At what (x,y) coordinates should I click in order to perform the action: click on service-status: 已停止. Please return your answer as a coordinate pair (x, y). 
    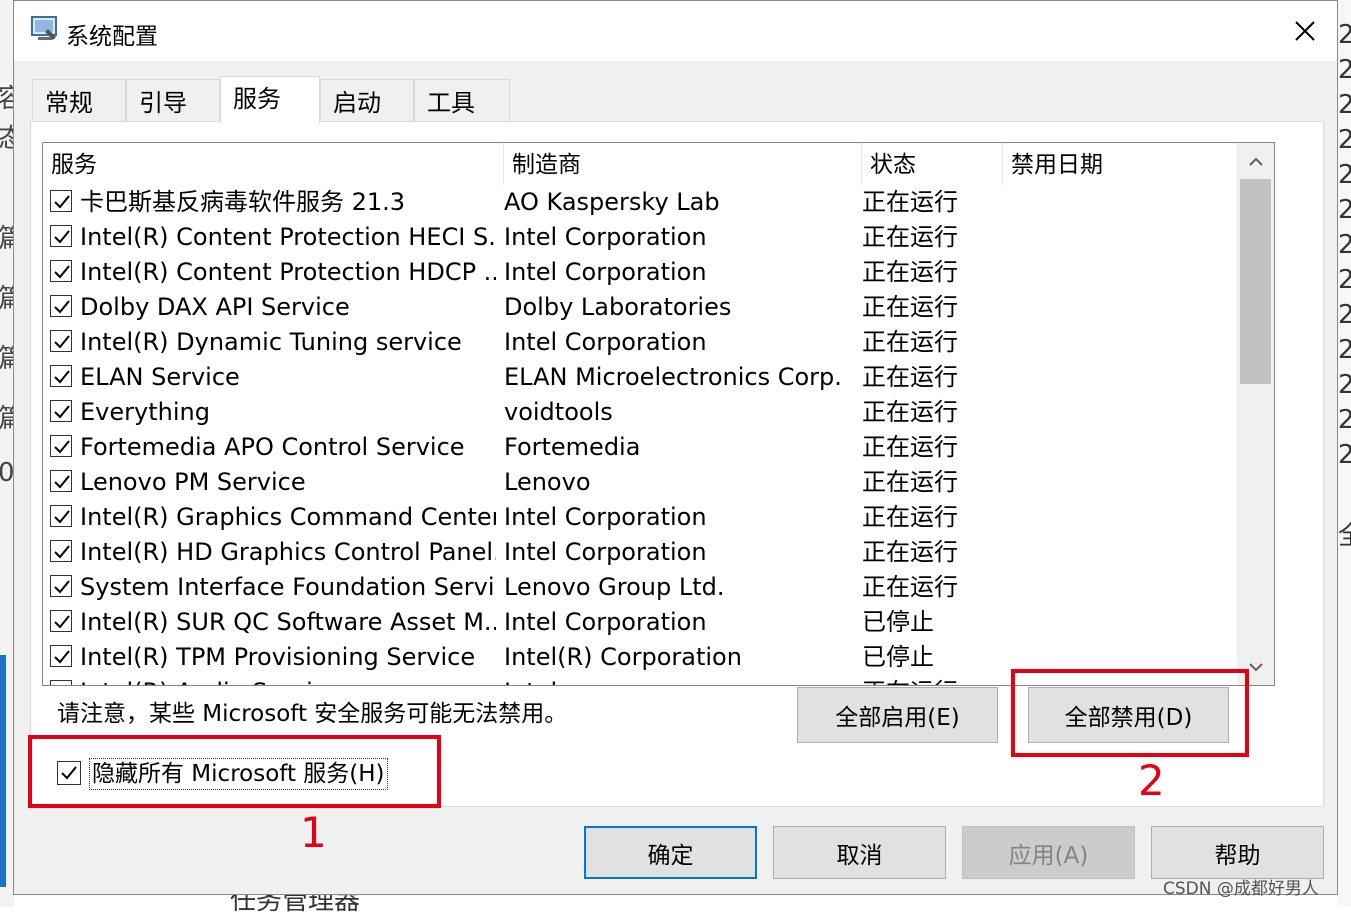
    Looking at the image, I should click on (898, 657).